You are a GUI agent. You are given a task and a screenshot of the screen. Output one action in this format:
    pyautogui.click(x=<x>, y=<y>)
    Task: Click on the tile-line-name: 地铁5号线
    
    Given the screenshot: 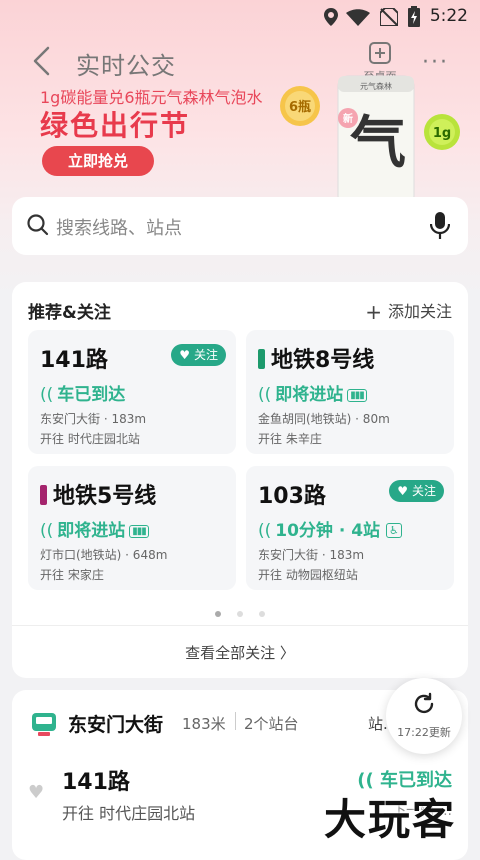 What is the action you would take?
    pyautogui.click(x=105, y=496)
    